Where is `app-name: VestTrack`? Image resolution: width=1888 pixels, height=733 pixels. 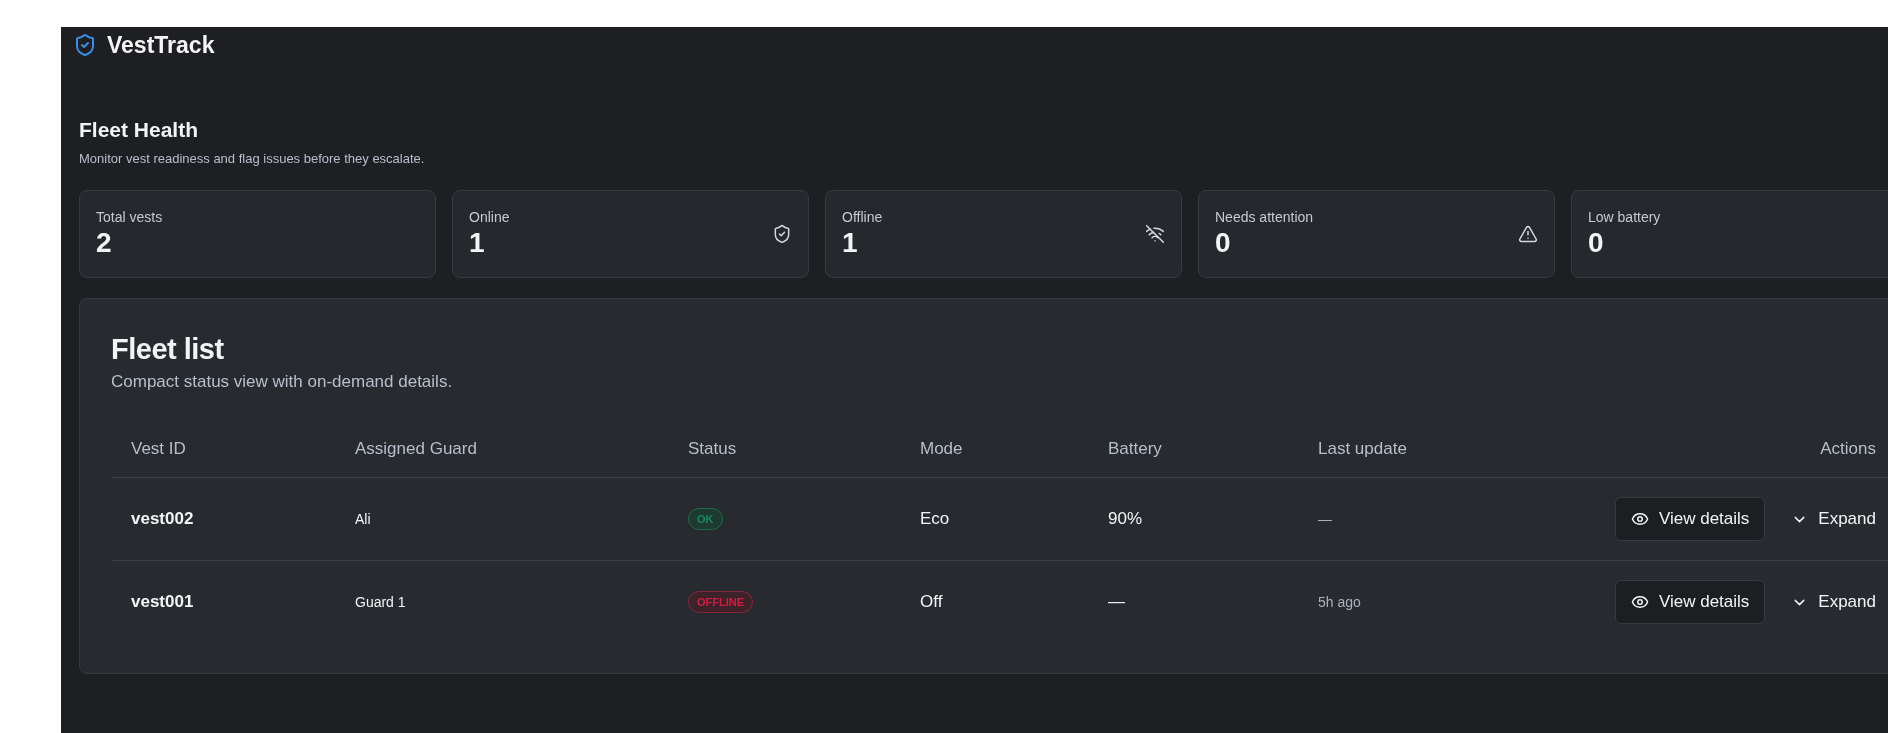 app-name: VestTrack is located at coordinates (161, 45).